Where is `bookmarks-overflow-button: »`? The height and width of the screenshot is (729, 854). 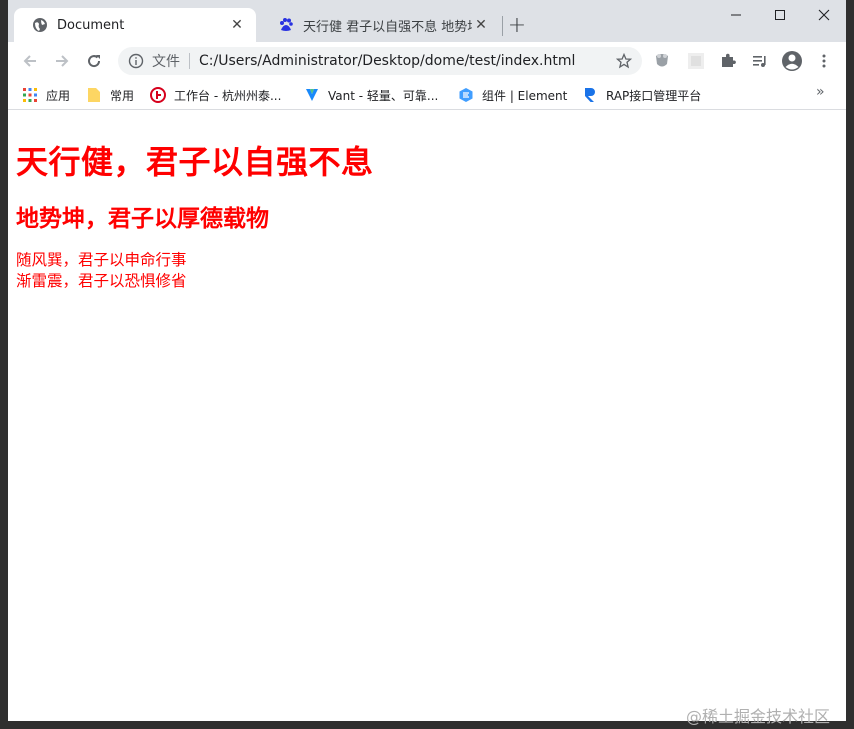
bookmarks-overflow-button: » is located at coordinates (820, 92).